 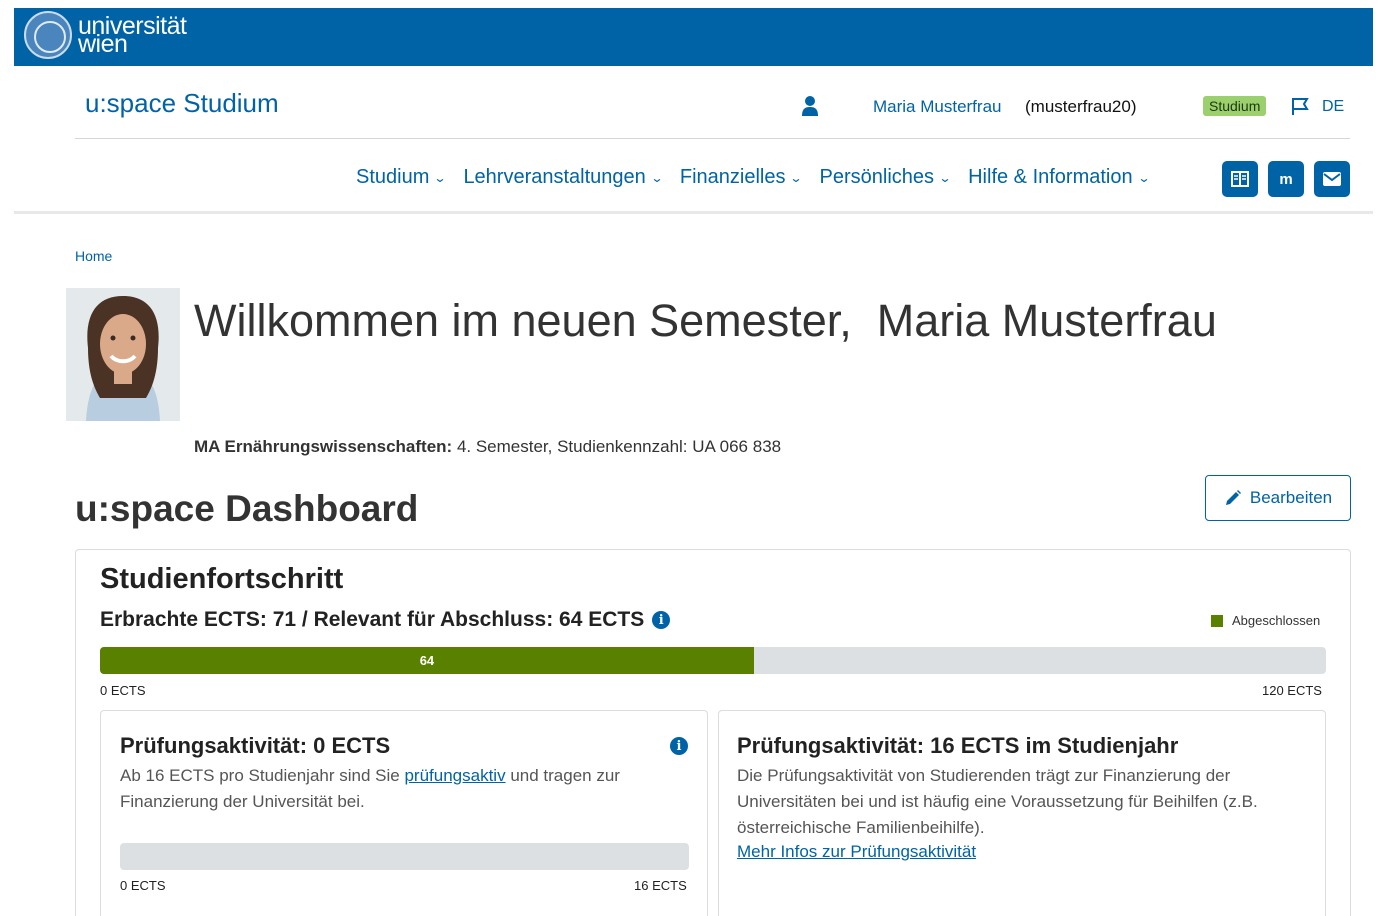 What do you see at coordinates (1286, 179) in the screenshot?
I see `moodle-icon: m` at bounding box center [1286, 179].